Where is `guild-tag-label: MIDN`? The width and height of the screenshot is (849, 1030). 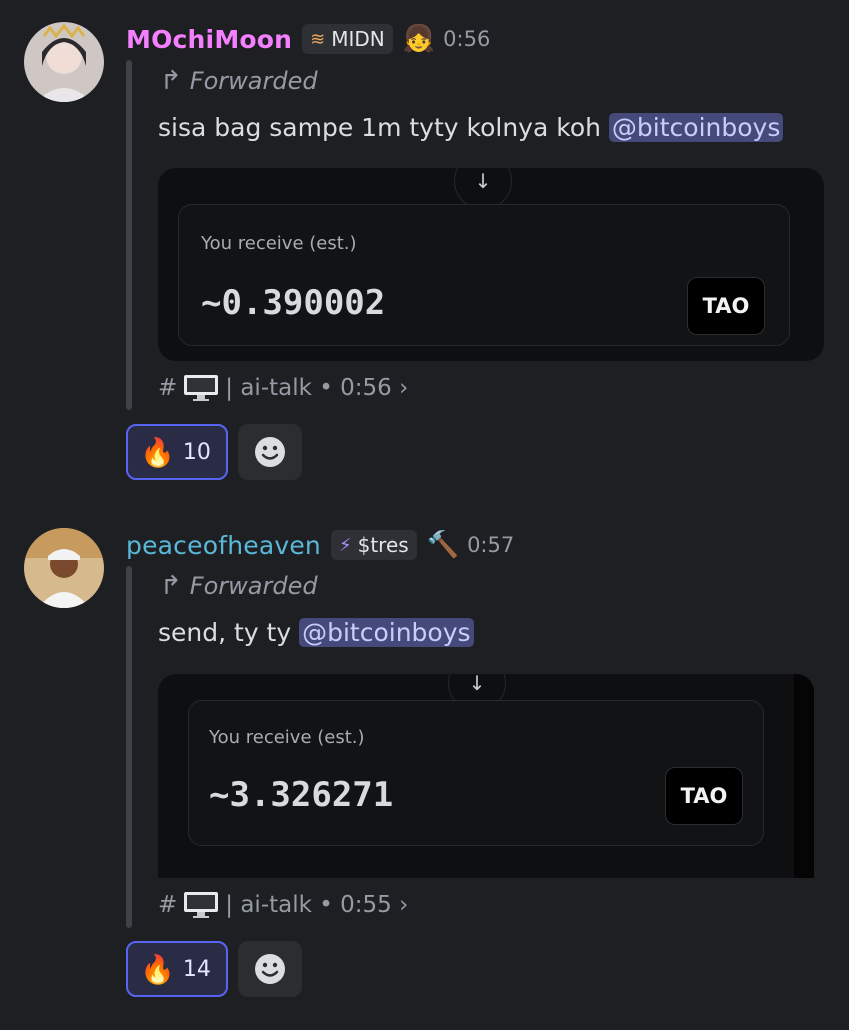 guild-tag-label: MIDN is located at coordinates (358, 39).